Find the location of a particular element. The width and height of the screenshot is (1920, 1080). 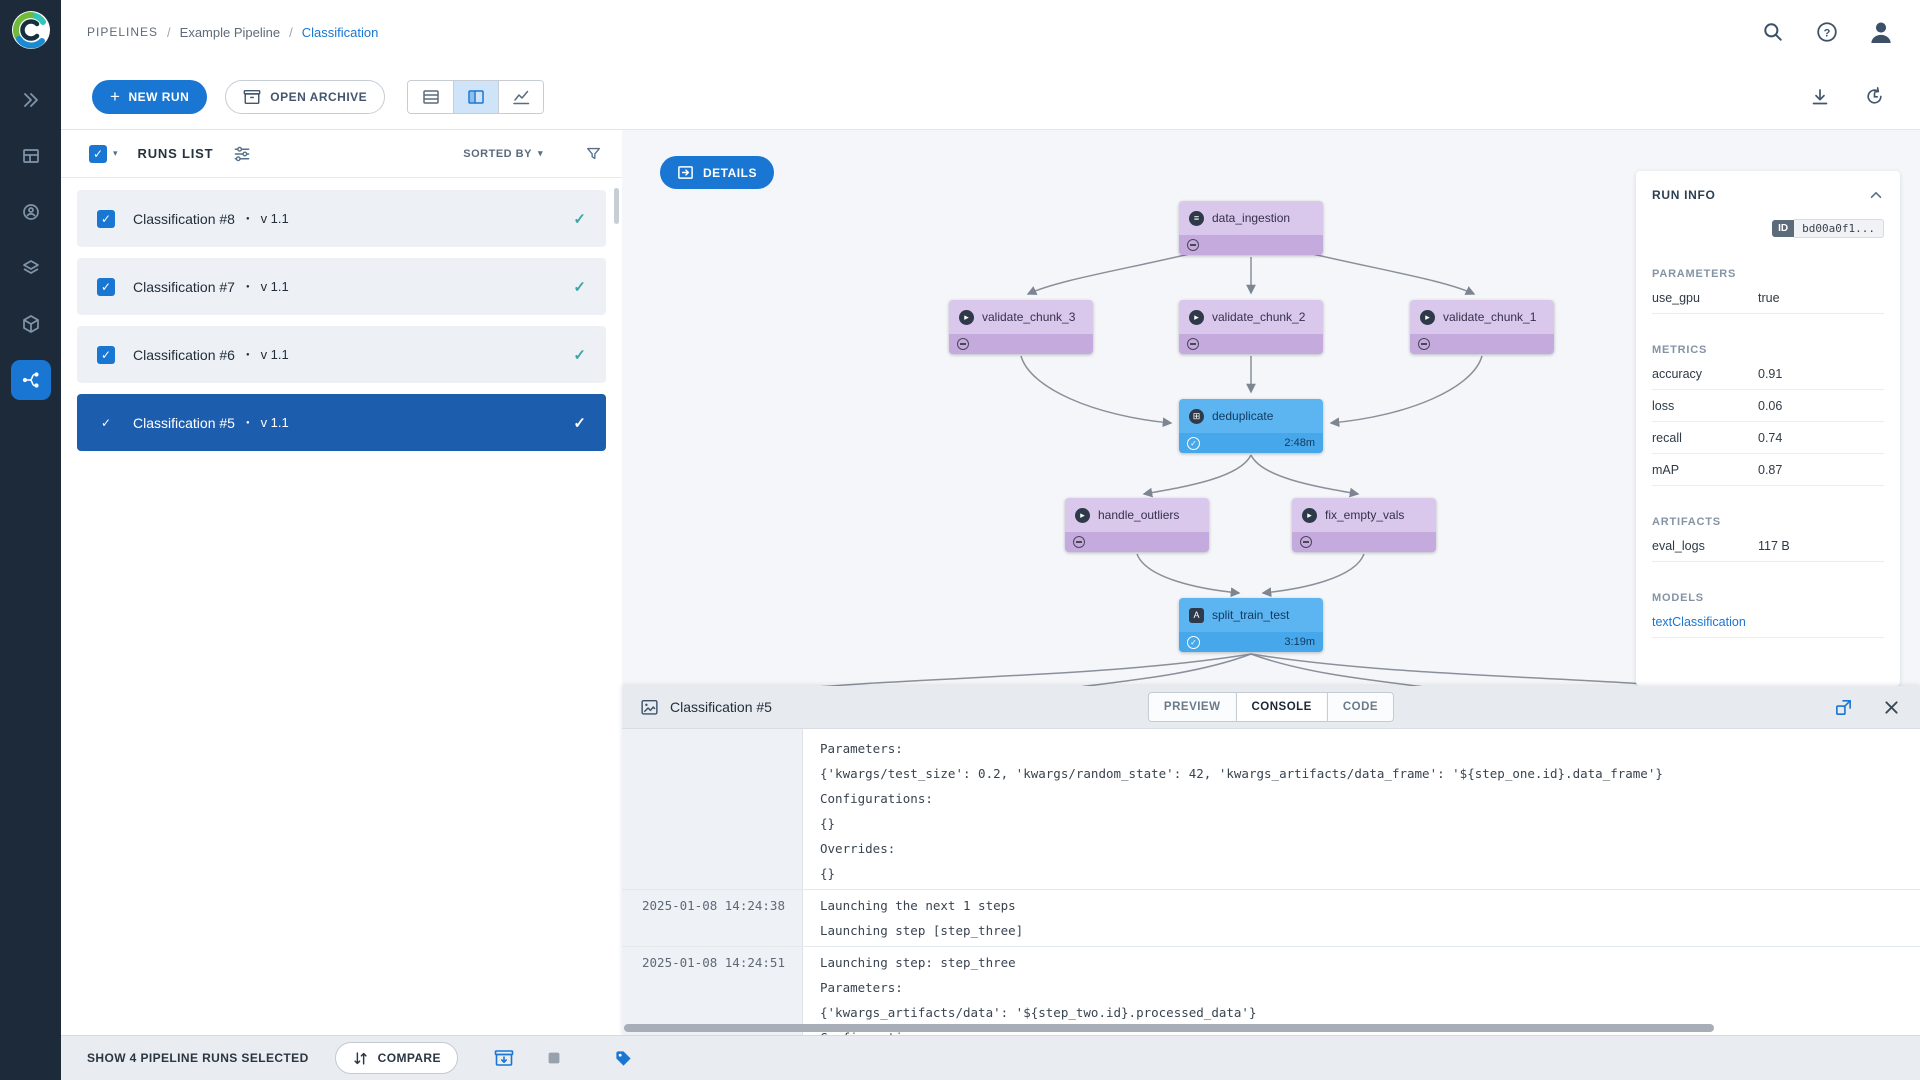

log-timestamp: 2025-01-08 14:24:51 is located at coordinates (713, 962).